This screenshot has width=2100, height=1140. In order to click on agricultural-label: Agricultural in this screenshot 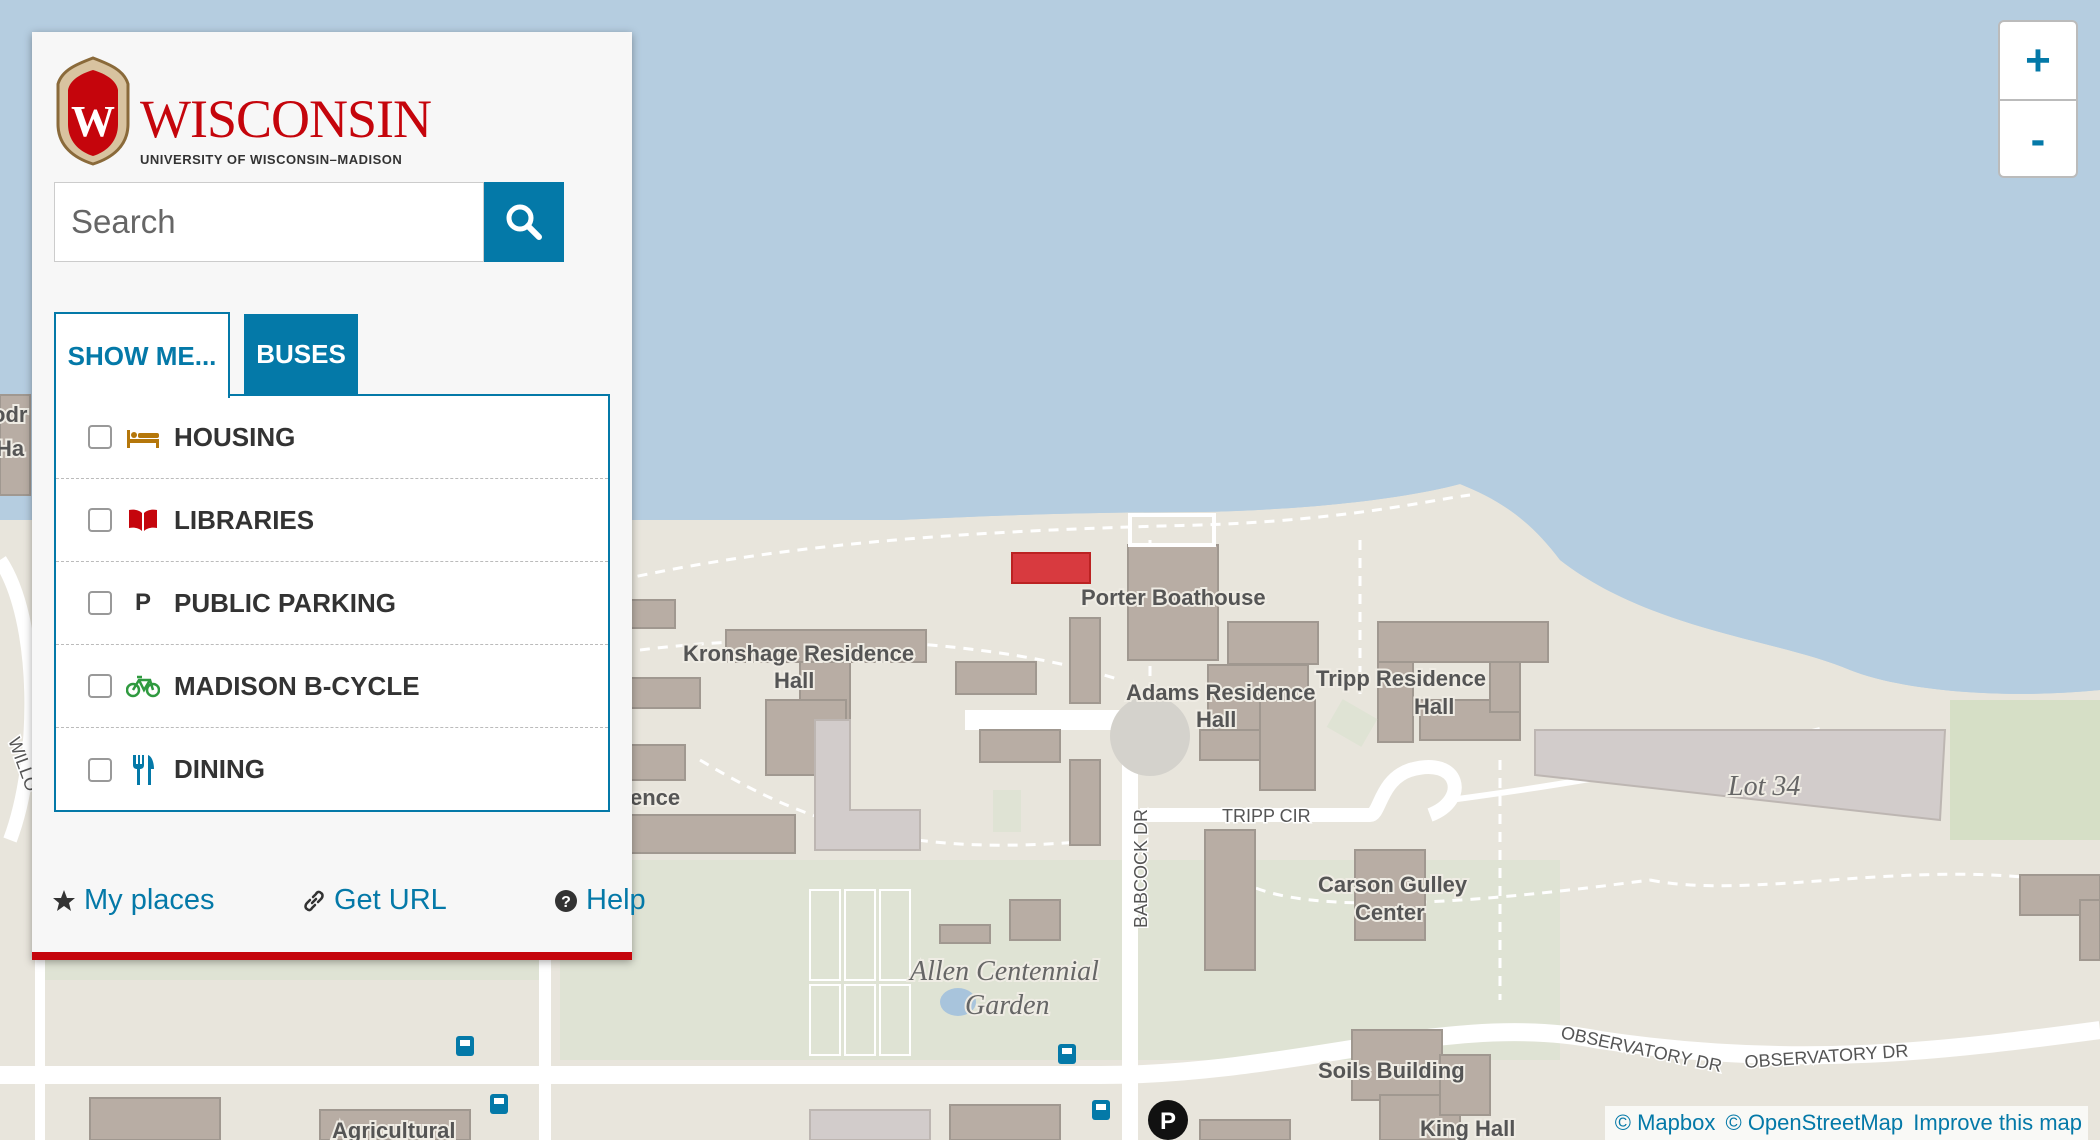, I will do `click(393, 1129)`.